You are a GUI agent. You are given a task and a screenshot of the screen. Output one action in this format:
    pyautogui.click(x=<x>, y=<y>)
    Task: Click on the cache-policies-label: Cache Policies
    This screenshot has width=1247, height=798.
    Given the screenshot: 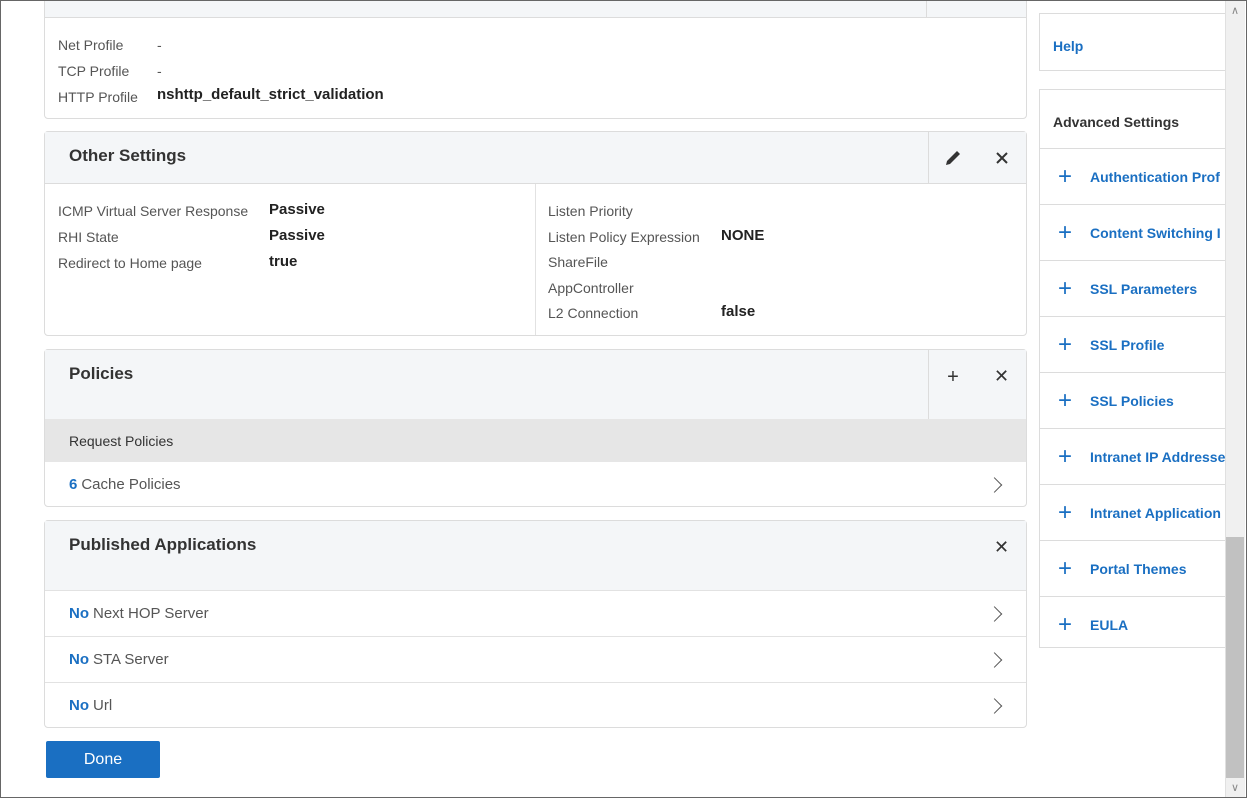 What is the action you would take?
    pyautogui.click(x=131, y=484)
    